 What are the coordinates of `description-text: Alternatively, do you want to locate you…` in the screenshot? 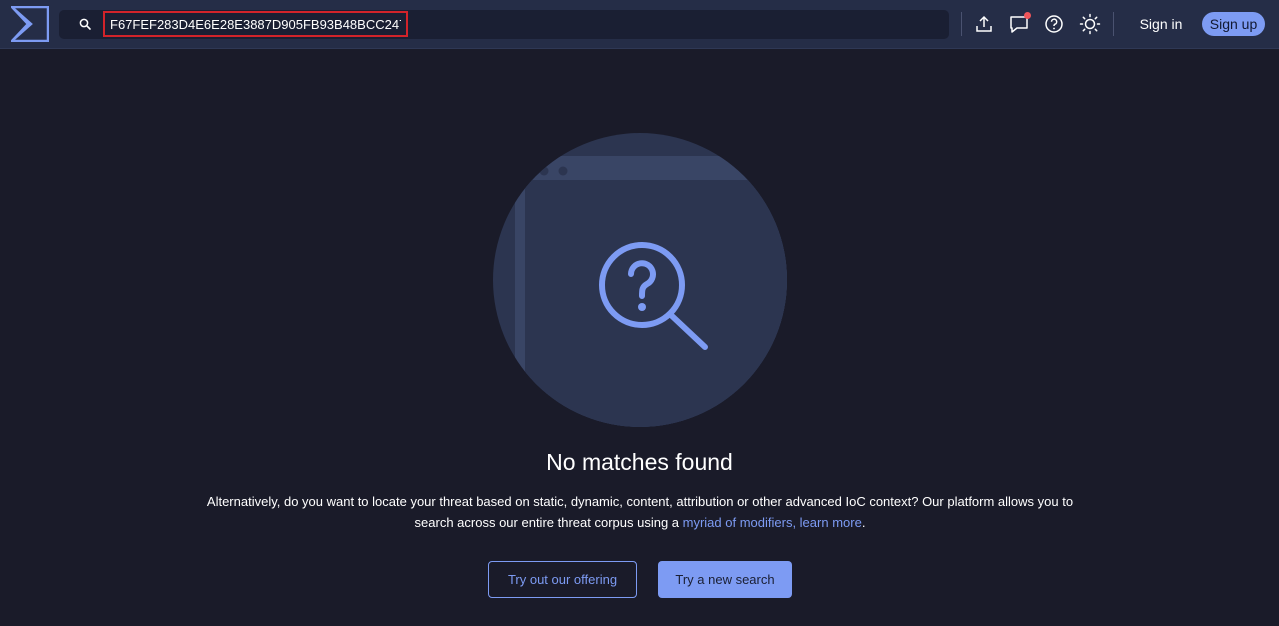 It's located at (640, 512).